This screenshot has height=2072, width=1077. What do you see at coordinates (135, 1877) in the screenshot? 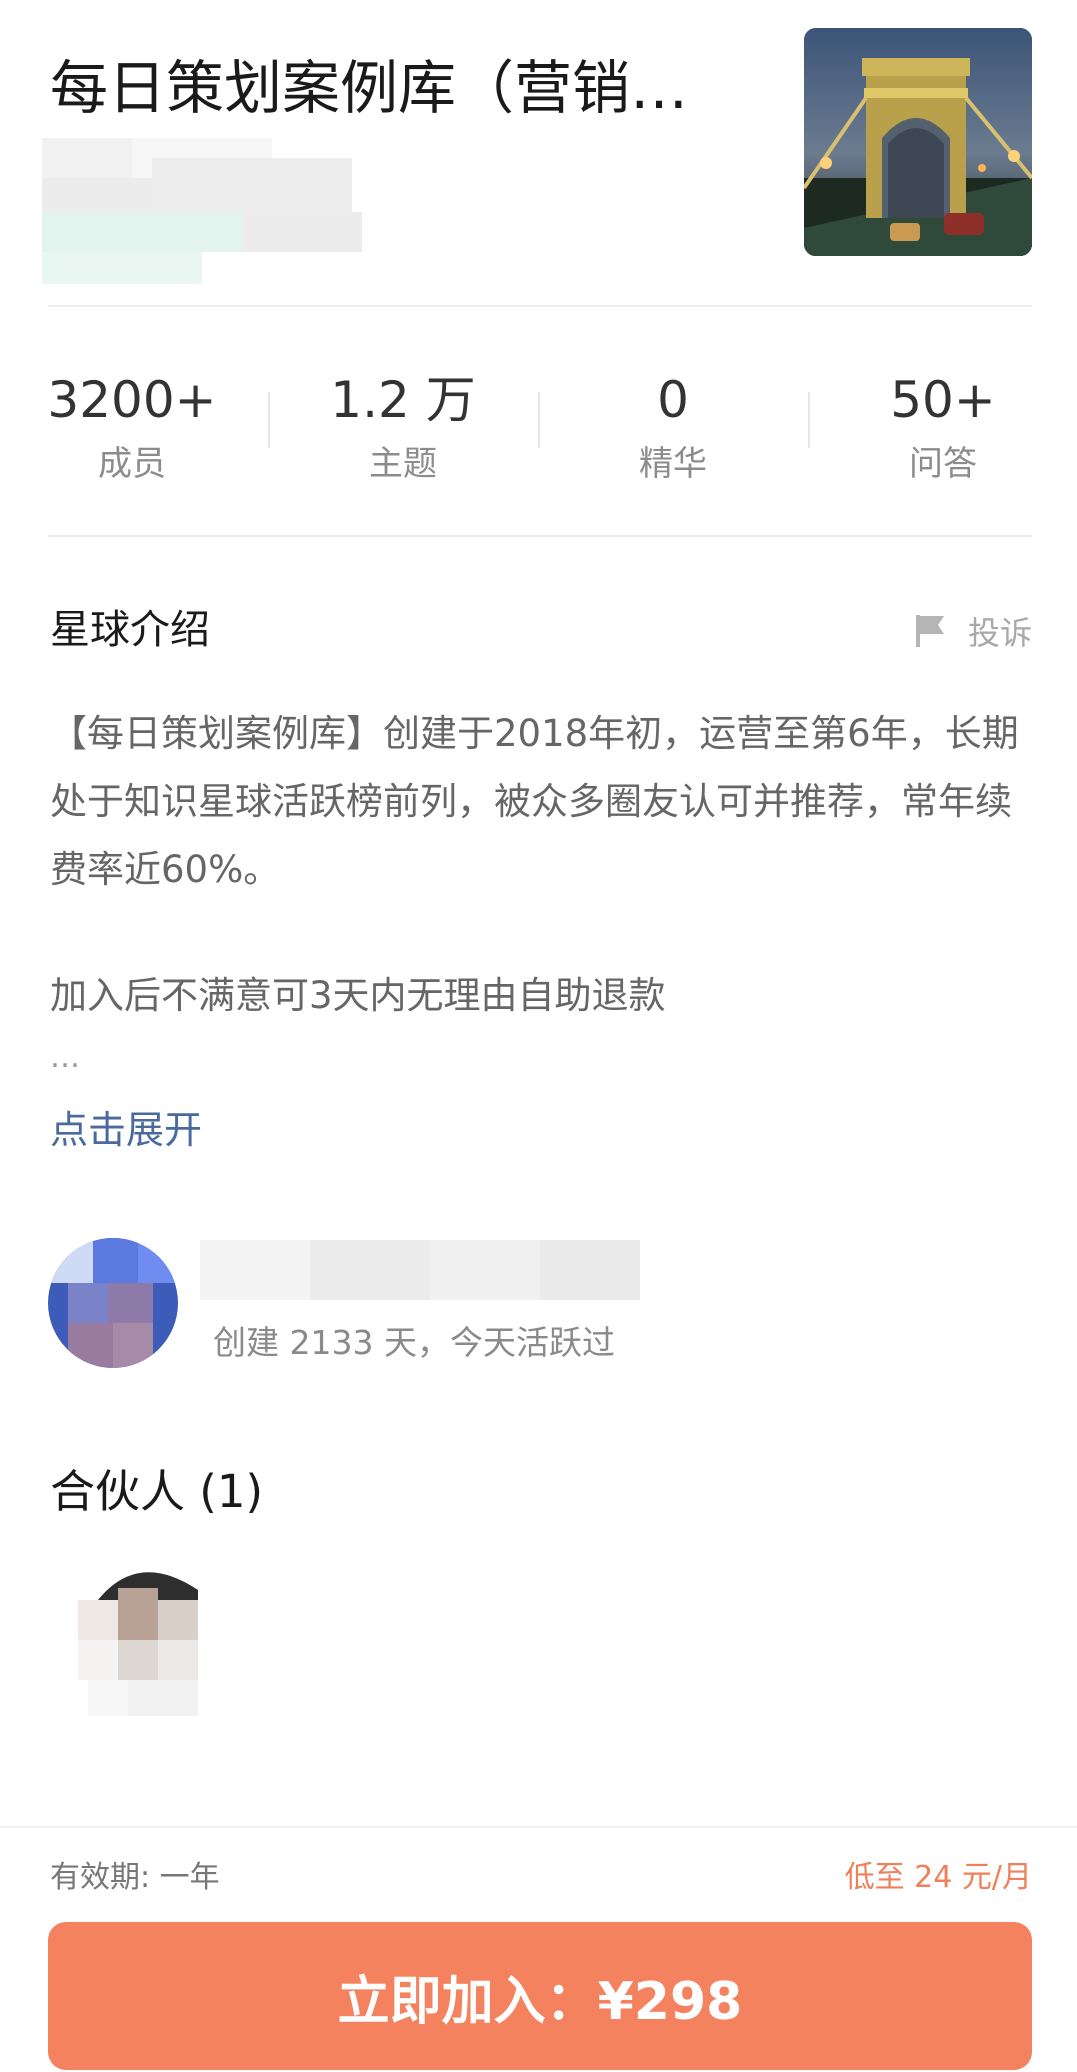
I see `validity-text: 有效期: 一年` at bounding box center [135, 1877].